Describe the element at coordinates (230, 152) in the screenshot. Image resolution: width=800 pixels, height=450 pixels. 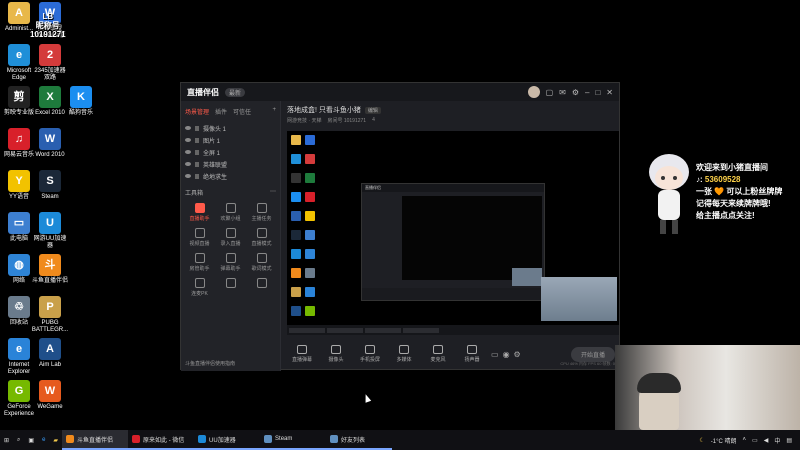
I see `scene-item: 全屏 1` at that location.